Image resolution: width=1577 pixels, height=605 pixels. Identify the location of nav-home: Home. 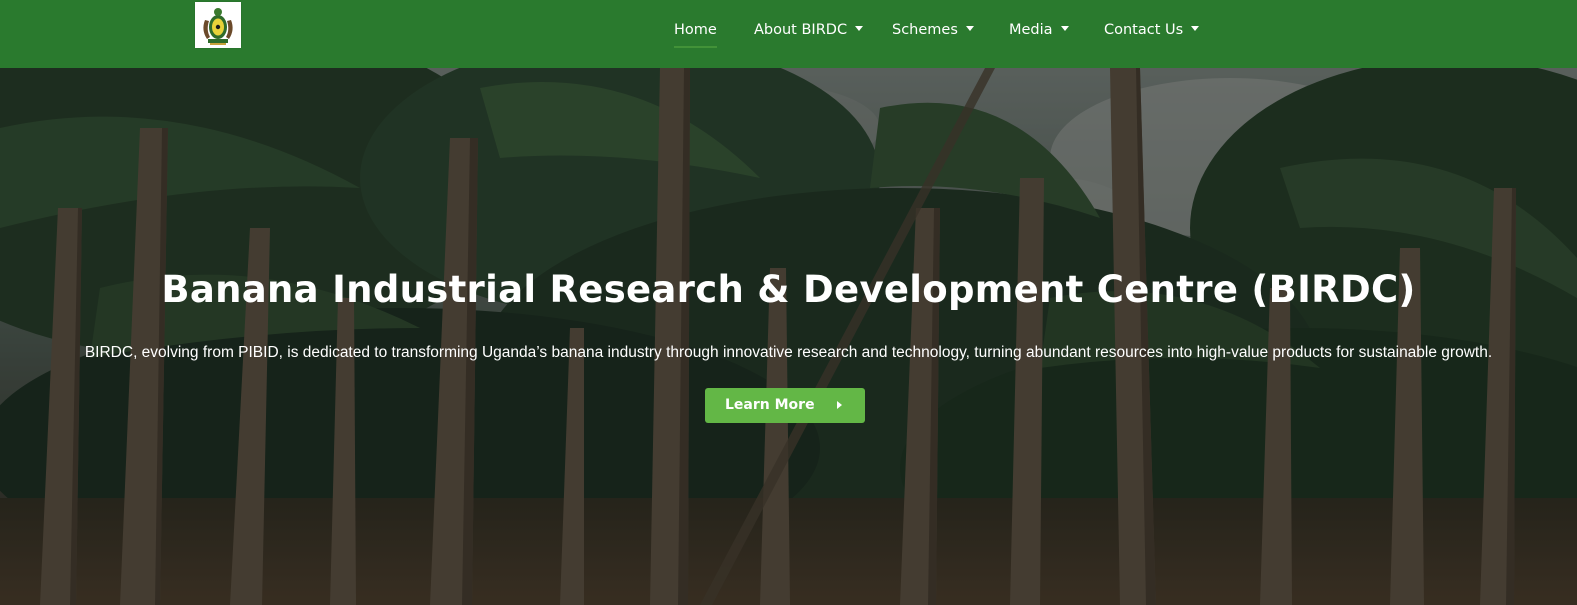
(695, 33).